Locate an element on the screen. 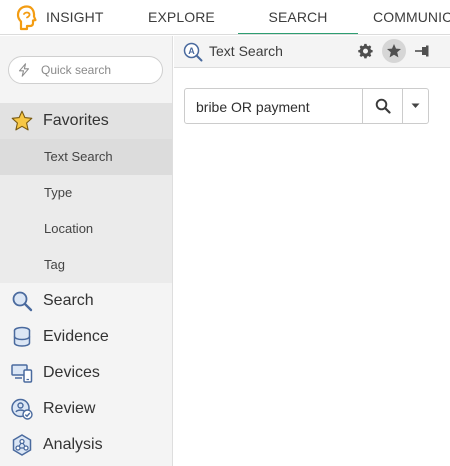 The image size is (450, 466). database-icon is located at coordinates (22, 336).